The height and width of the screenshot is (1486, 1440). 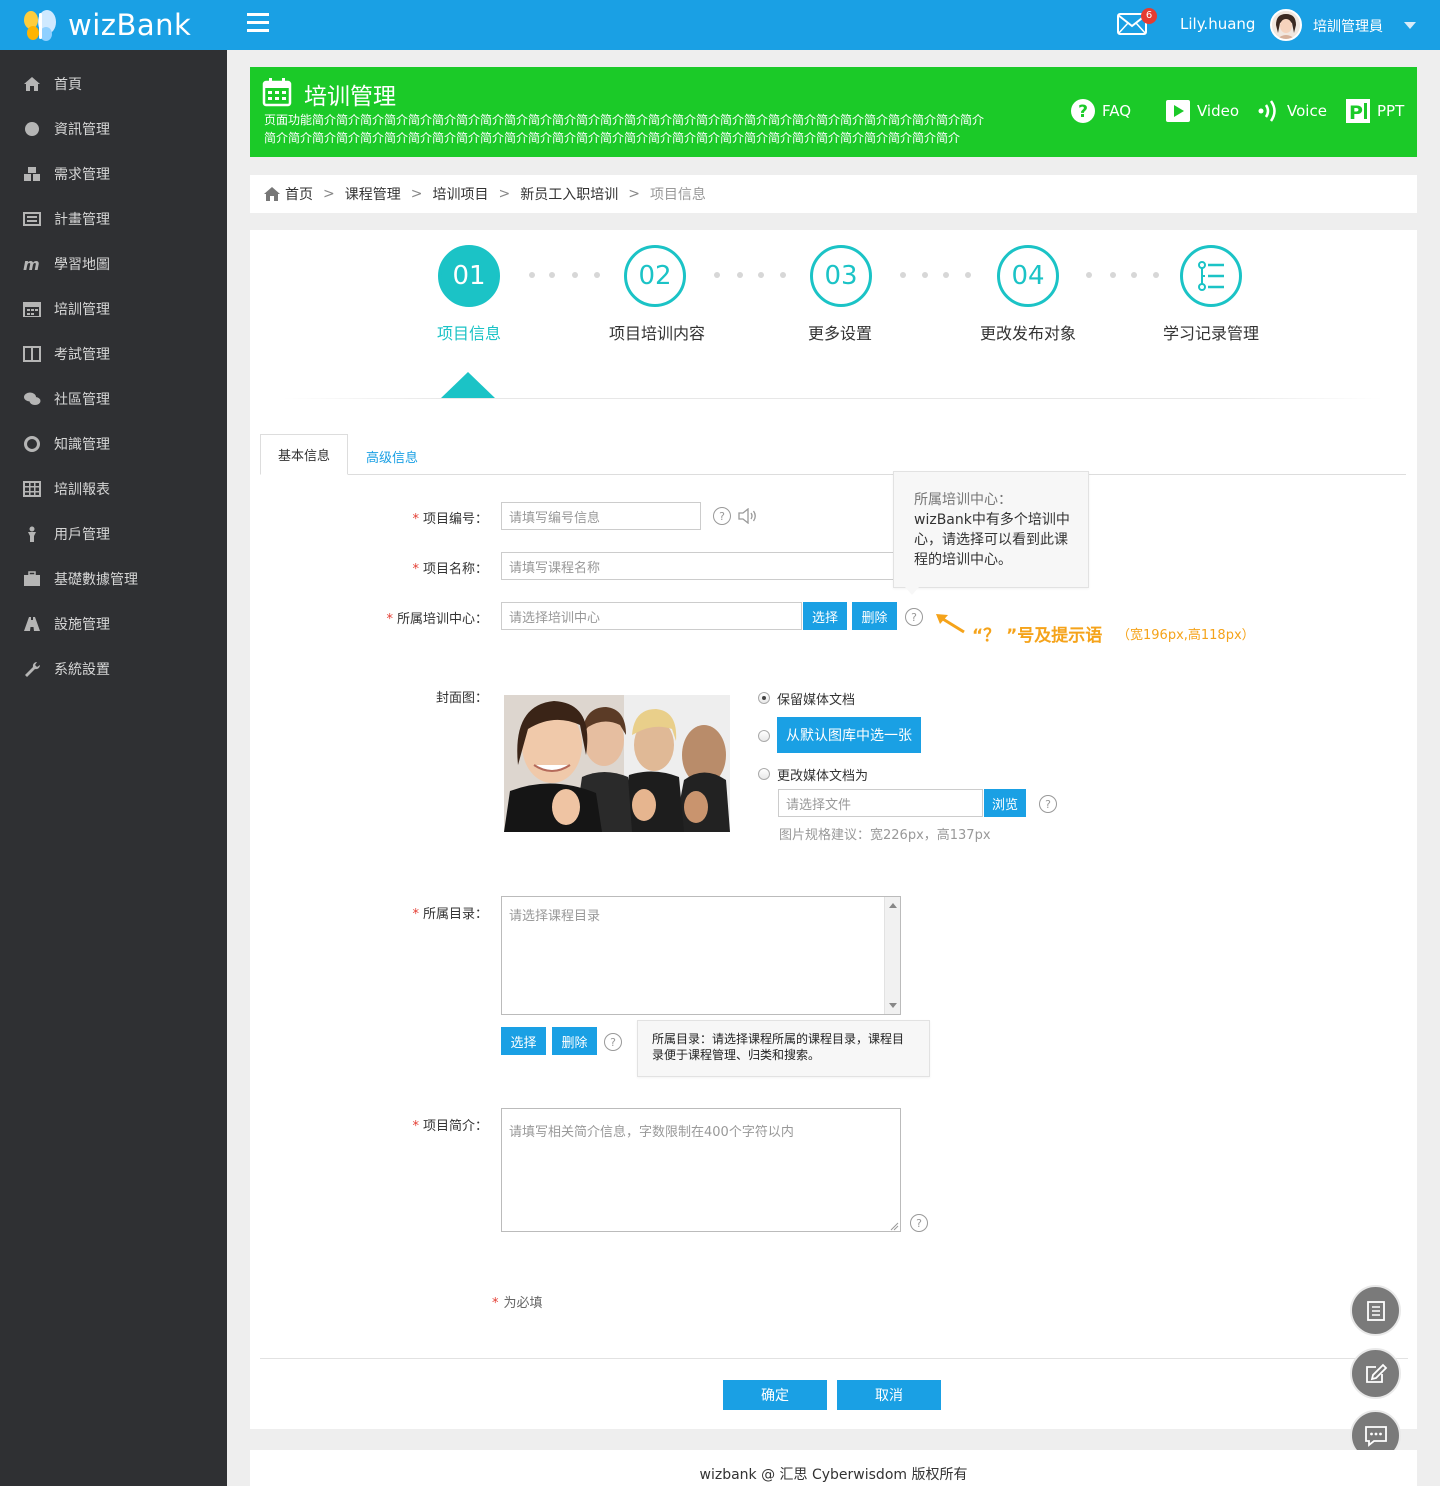 What do you see at coordinates (113, 83) in the screenshot?
I see `sidebar-item: 首頁` at bounding box center [113, 83].